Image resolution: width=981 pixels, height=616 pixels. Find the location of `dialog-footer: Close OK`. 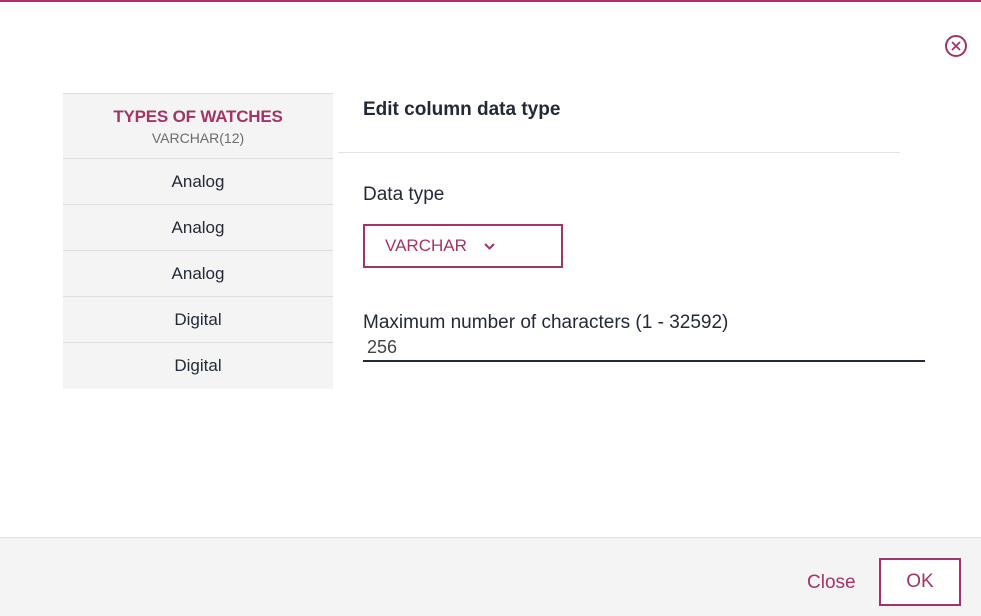

dialog-footer: Close OK is located at coordinates (490, 576).